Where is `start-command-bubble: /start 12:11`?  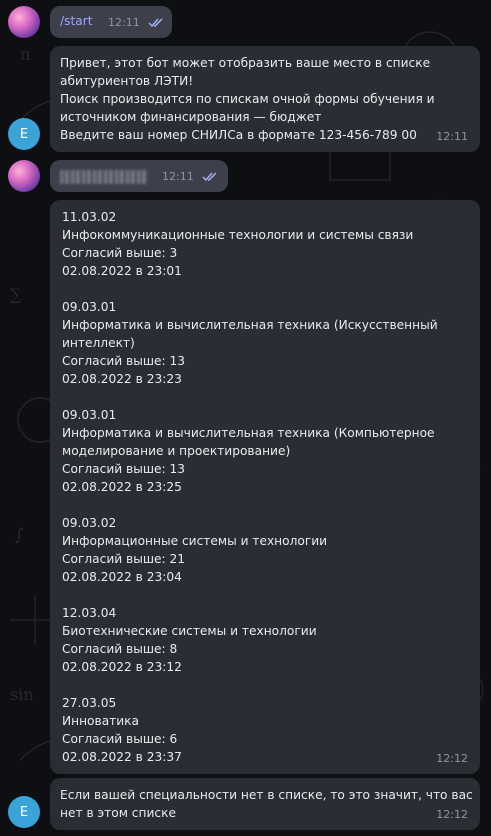
start-command-bubble: /start 12:11 is located at coordinates (111, 22).